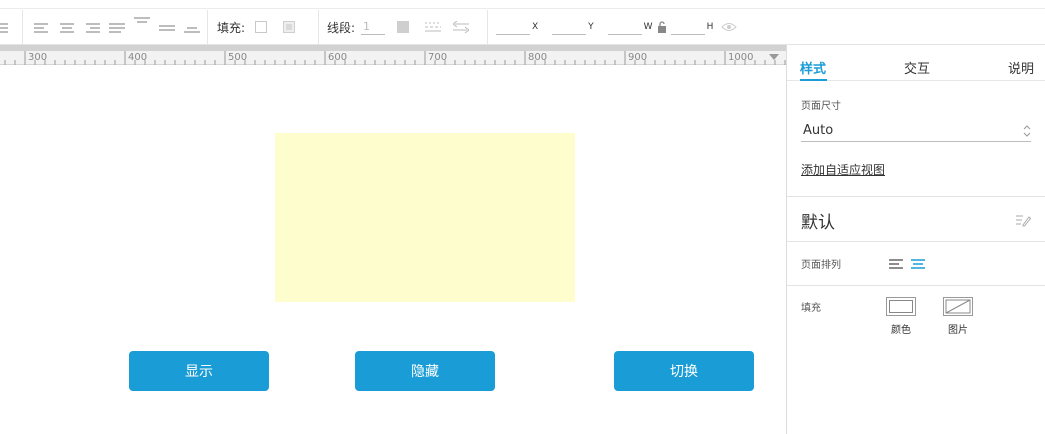  I want to click on distribute-group, so click(8, 27).